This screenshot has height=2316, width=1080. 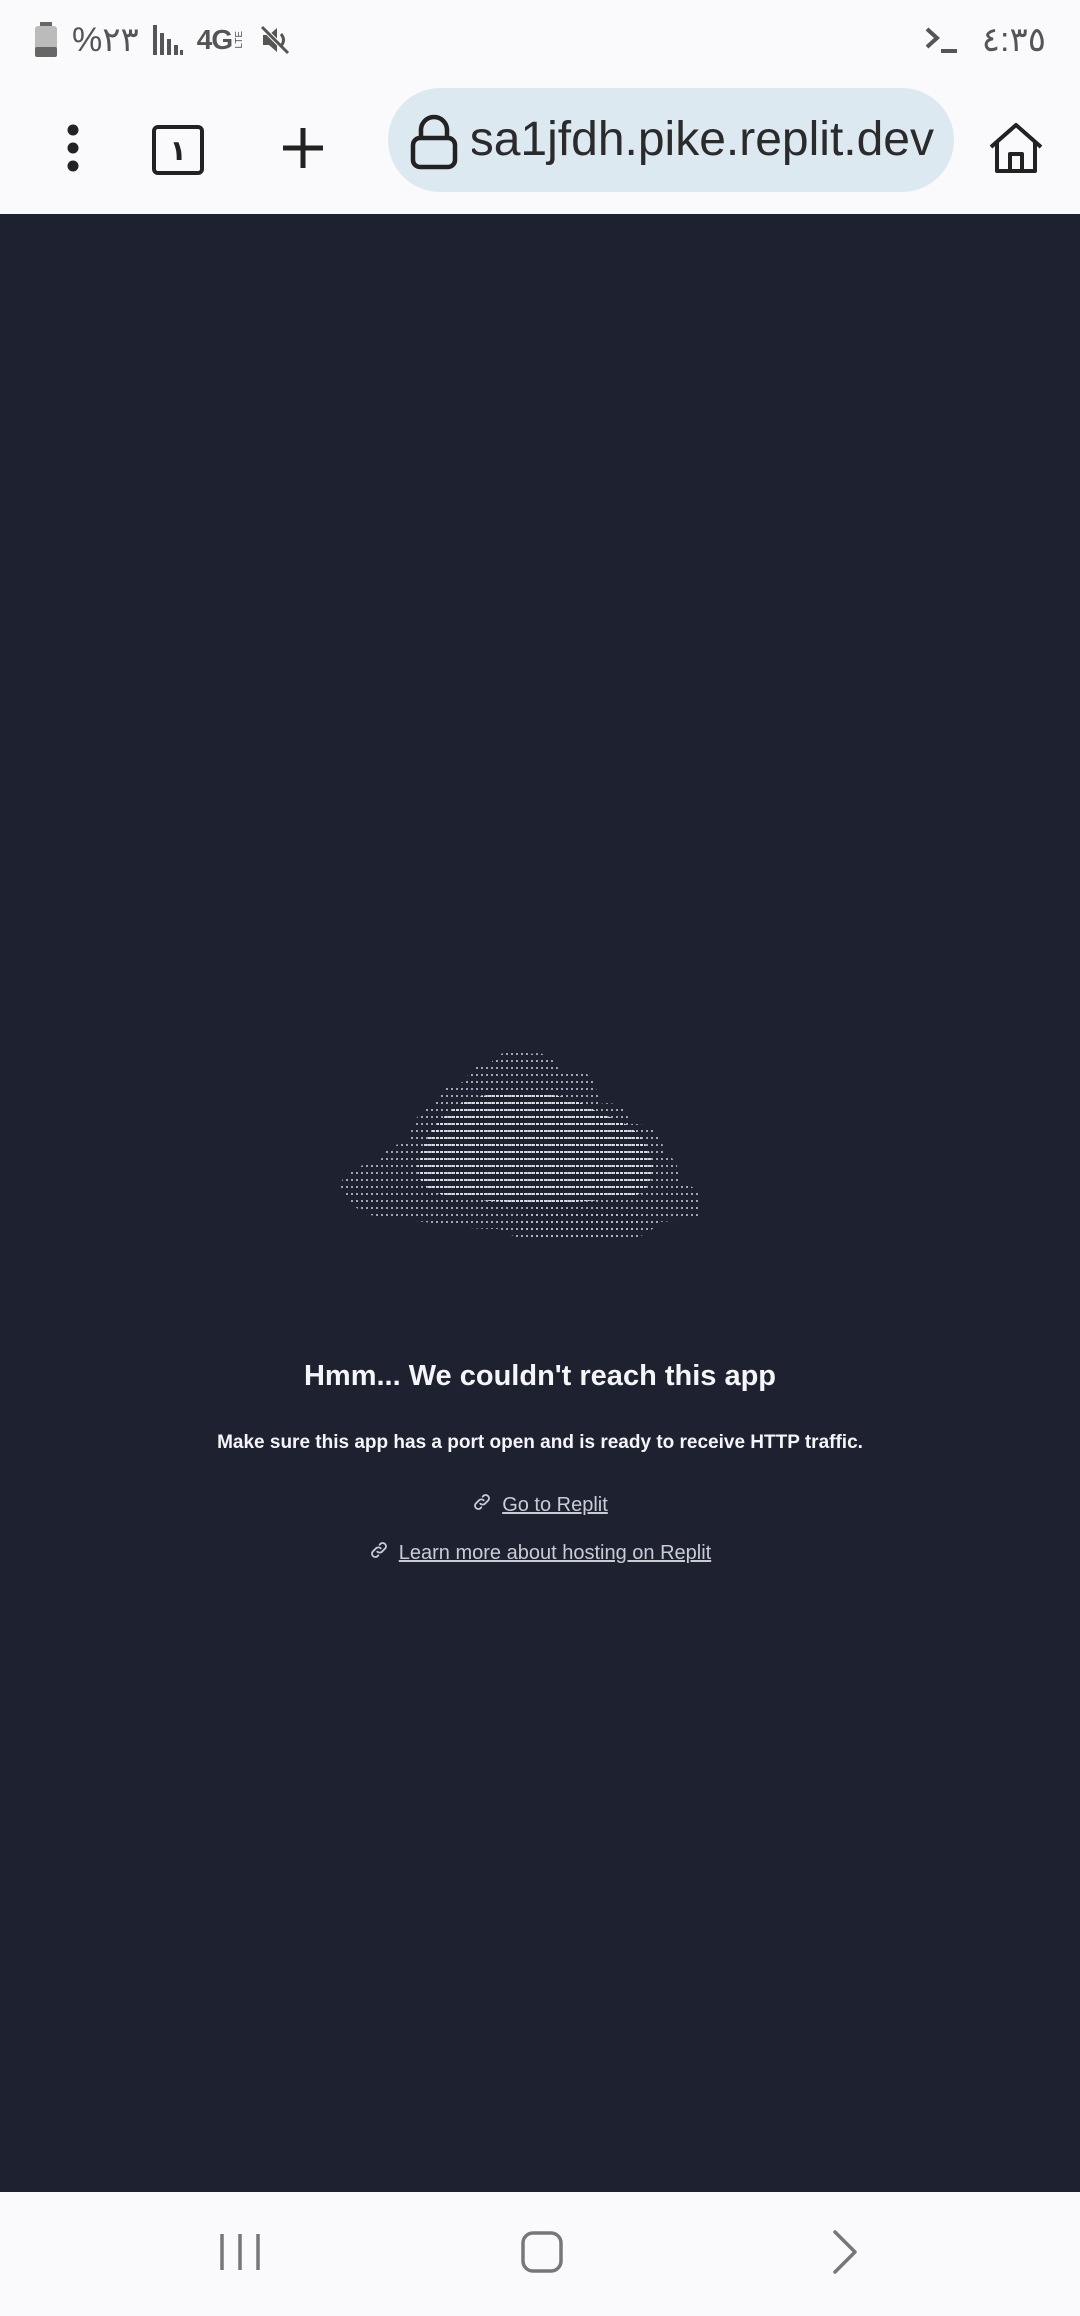 I want to click on url-value: asa1jfdh.pike.replit.dev, so click(x=703, y=139).